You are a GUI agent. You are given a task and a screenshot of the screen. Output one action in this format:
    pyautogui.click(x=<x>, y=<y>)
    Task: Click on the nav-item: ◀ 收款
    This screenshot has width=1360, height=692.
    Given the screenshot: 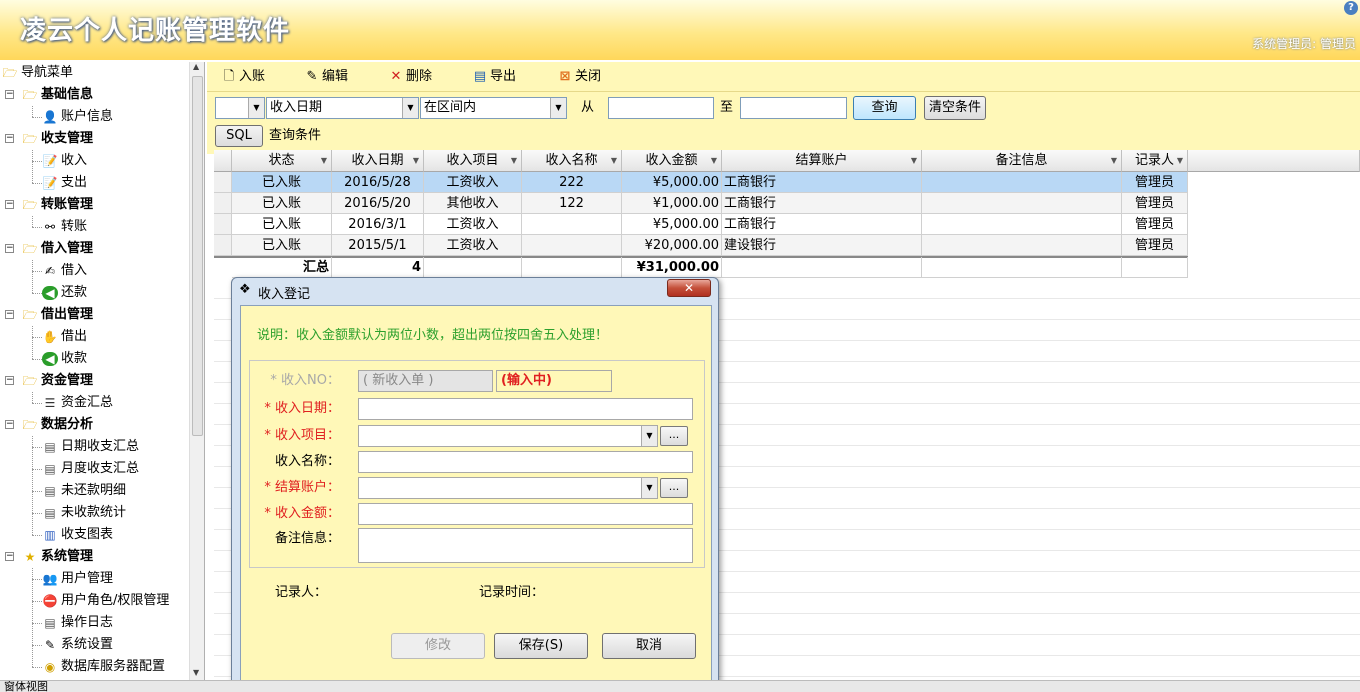 What is the action you would take?
    pyautogui.click(x=64, y=359)
    